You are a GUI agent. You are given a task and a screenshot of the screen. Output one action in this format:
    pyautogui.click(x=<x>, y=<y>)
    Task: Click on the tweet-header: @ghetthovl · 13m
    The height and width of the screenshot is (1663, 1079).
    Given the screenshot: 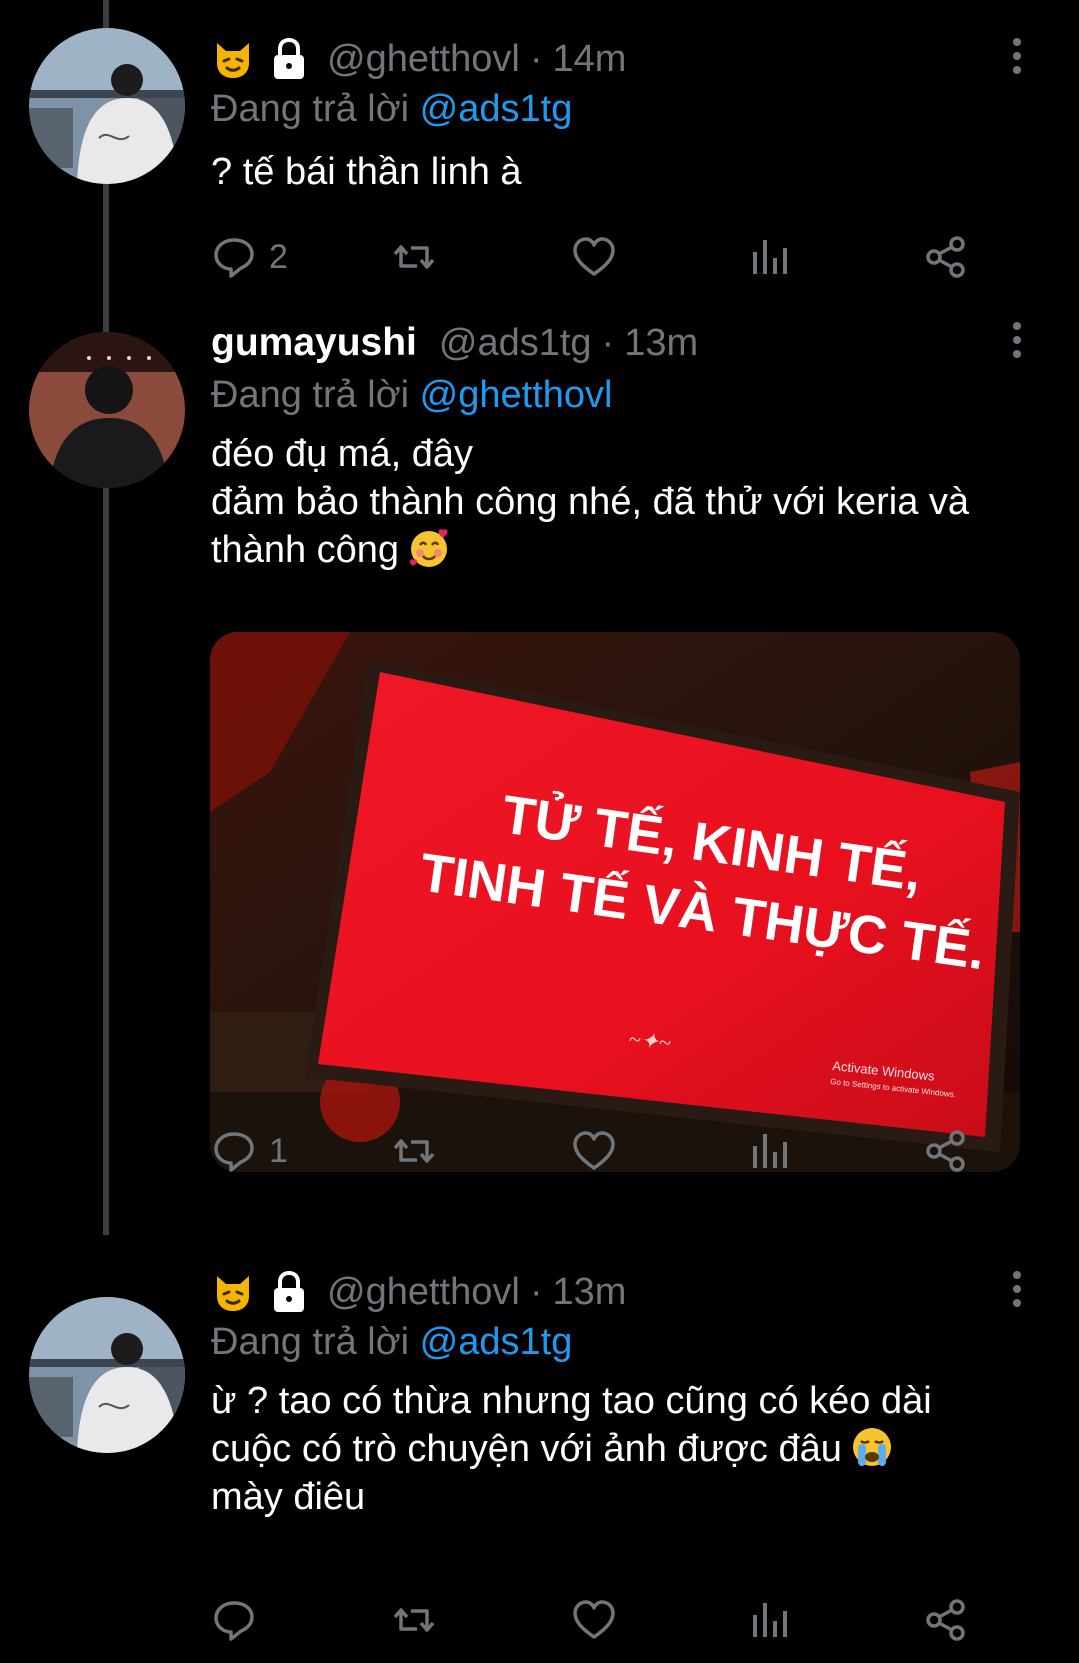 What is the action you would take?
    pyautogui.click(x=590, y=1292)
    